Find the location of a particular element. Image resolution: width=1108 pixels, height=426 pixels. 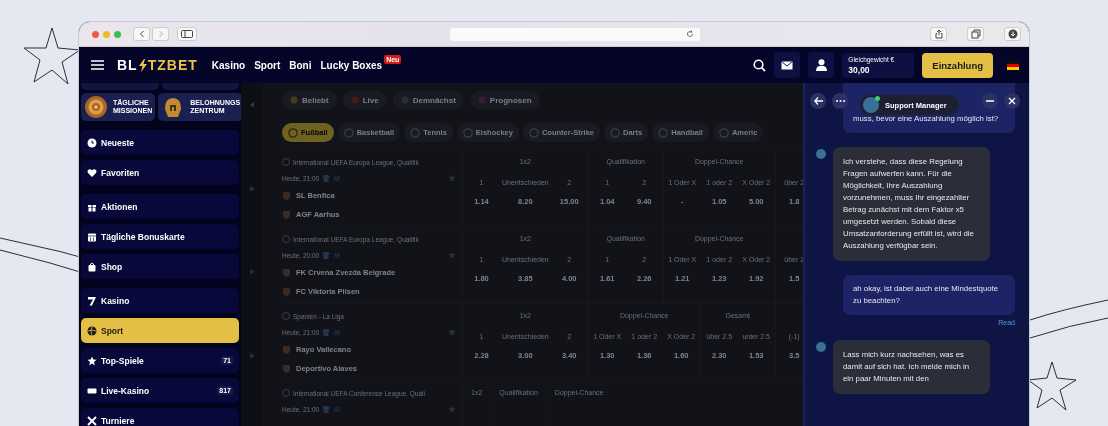

filter-chip: Demnächst is located at coordinates (428, 100).